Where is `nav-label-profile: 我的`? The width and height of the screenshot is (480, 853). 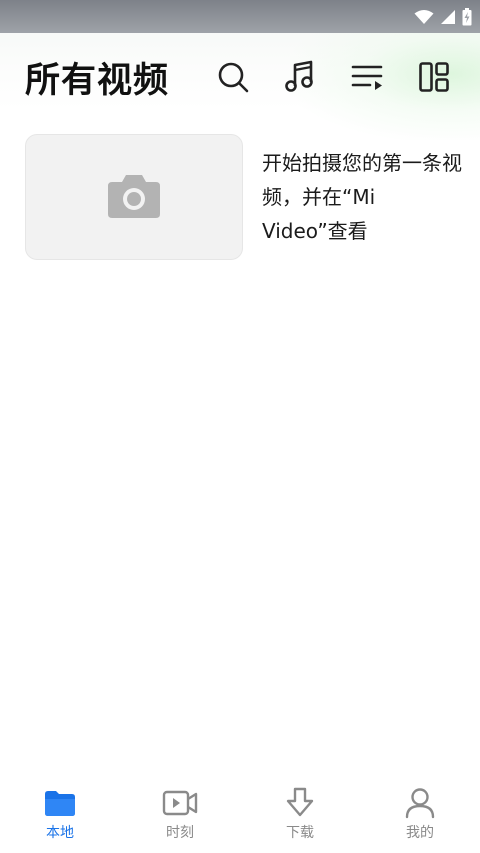 nav-label-profile: 我的 is located at coordinates (420, 833).